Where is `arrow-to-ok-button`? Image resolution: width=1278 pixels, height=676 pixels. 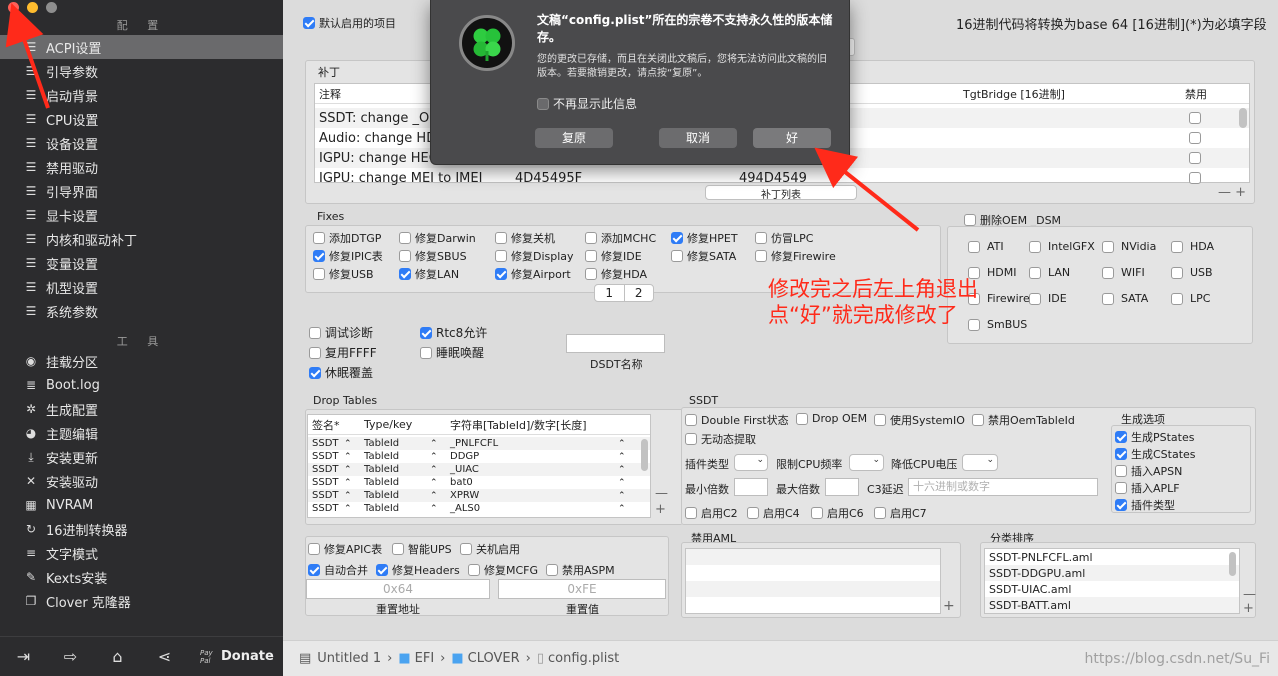 arrow-to-ok-button is located at coordinates (867, 189).